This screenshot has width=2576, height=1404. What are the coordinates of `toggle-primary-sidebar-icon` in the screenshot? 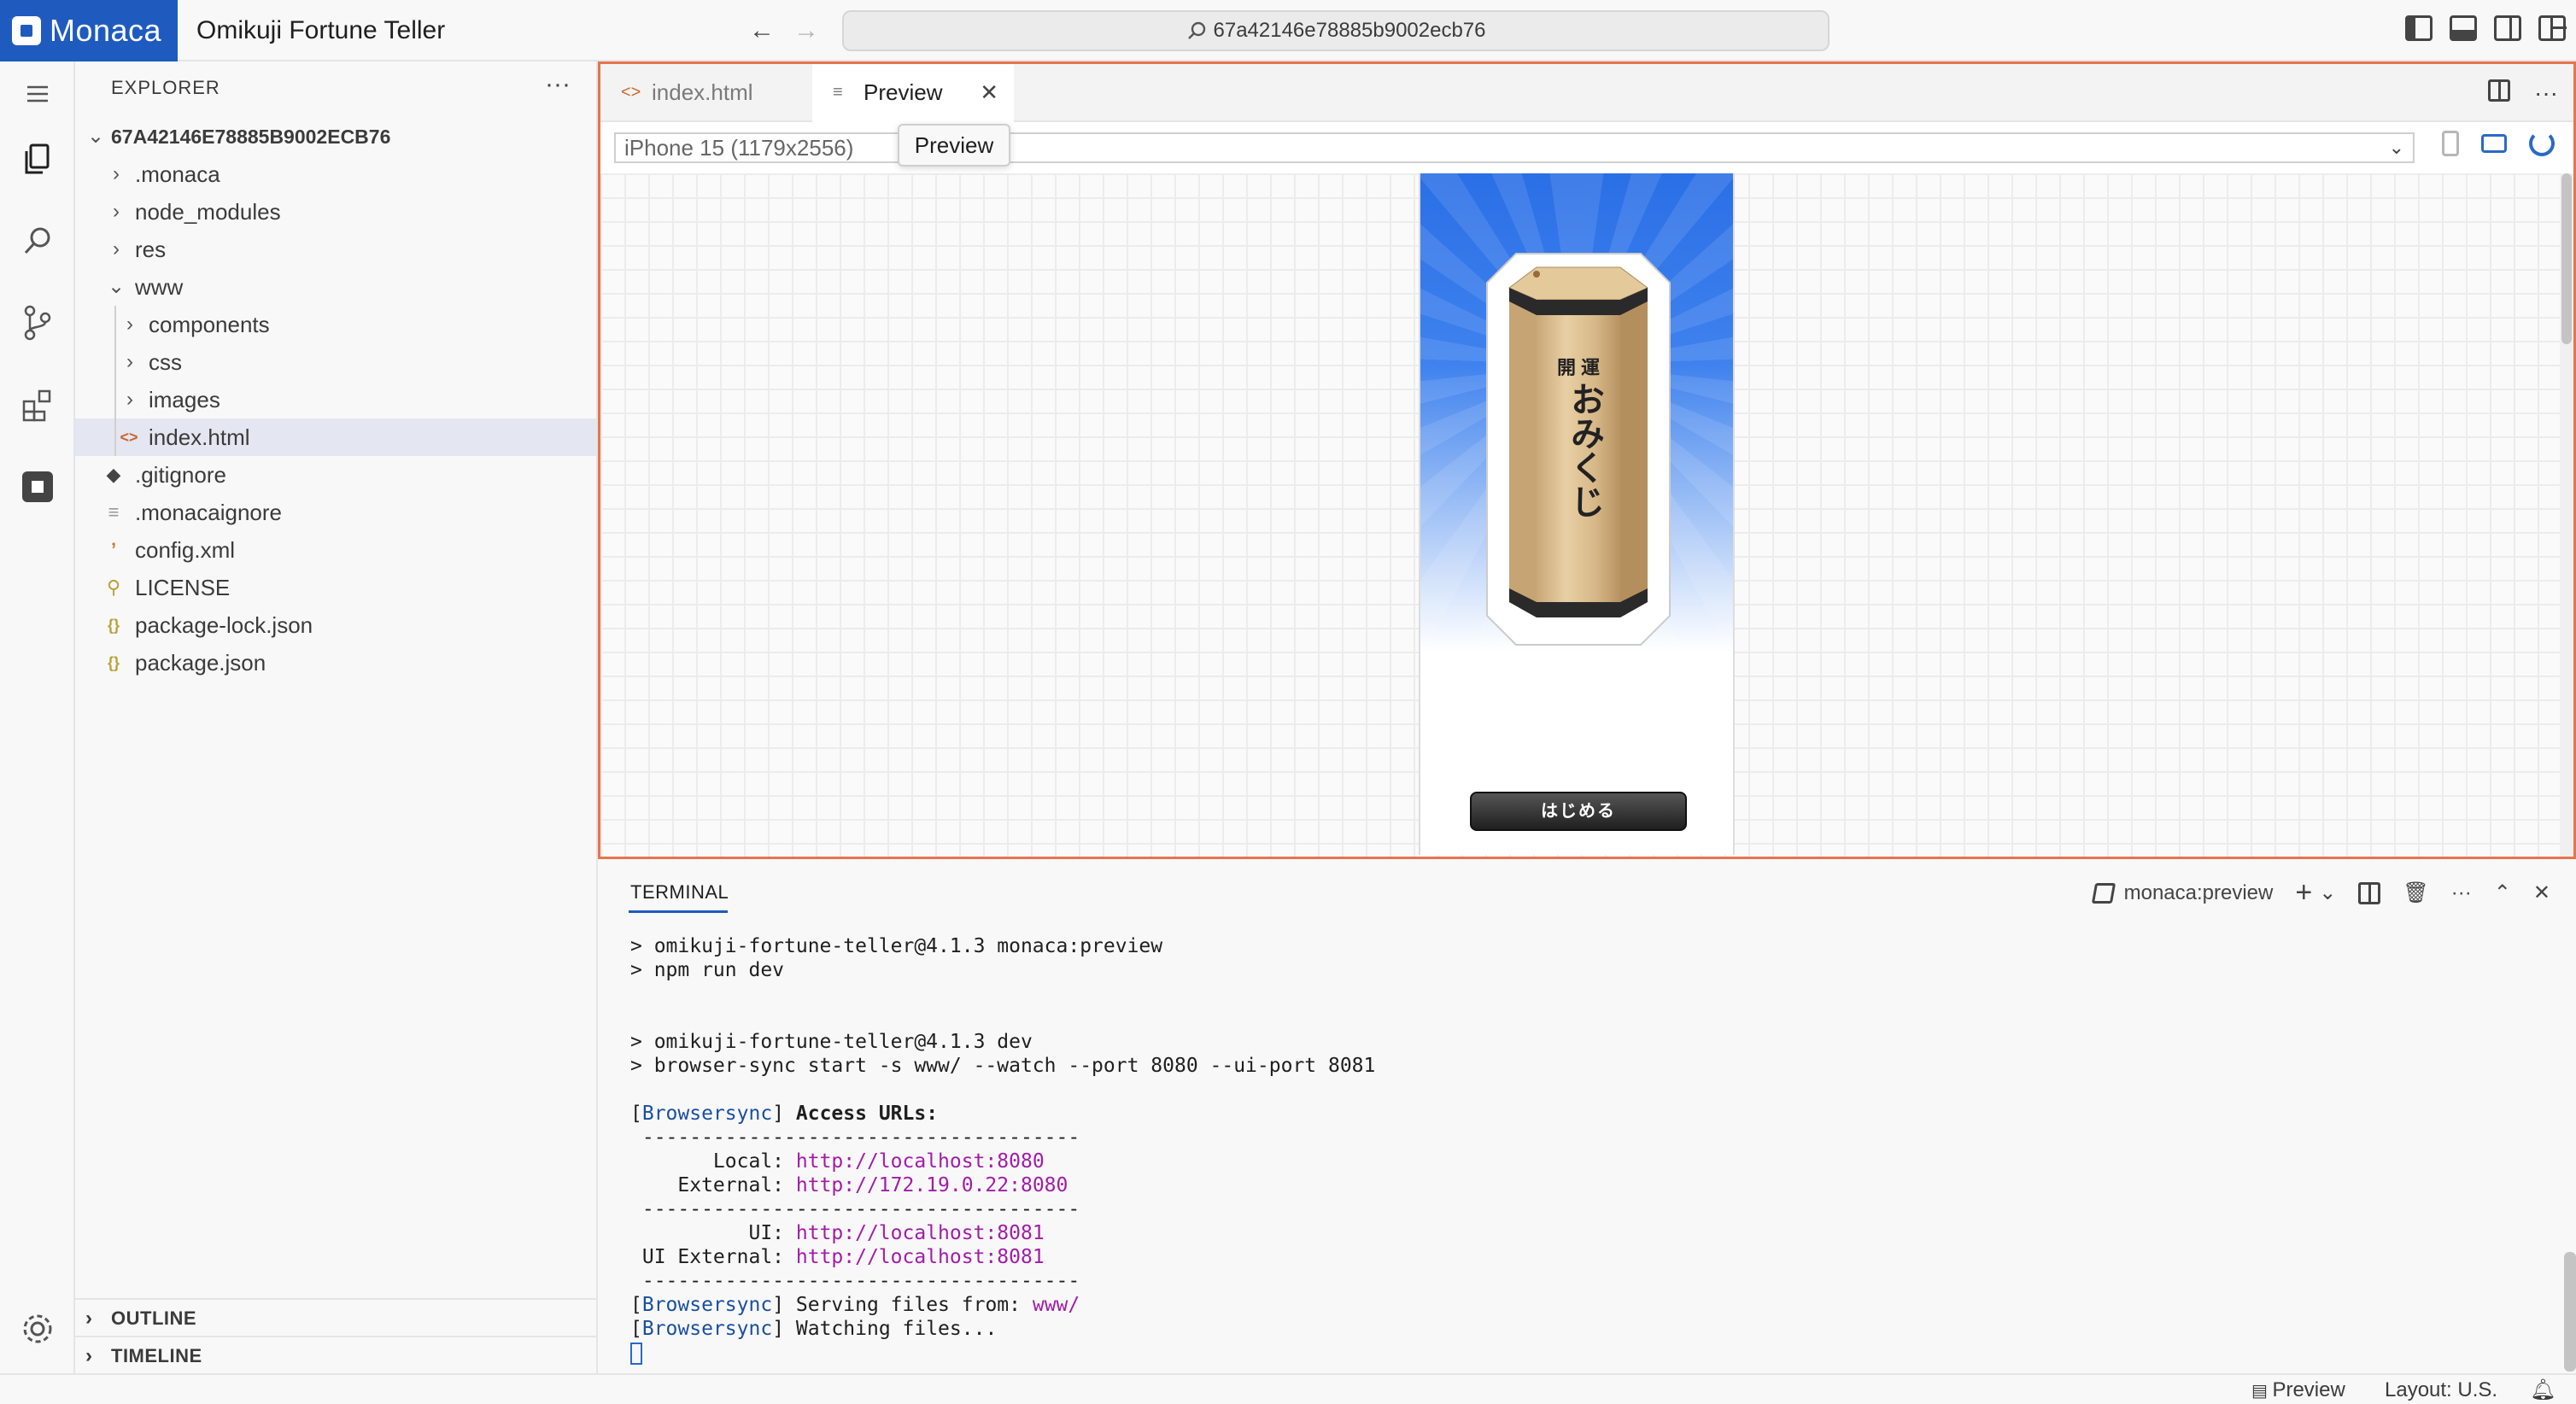 It's located at (2419, 28).